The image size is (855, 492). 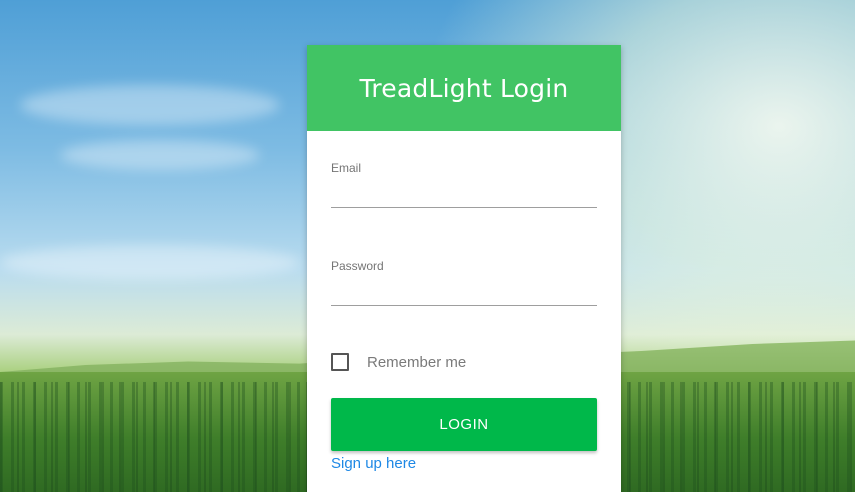 What do you see at coordinates (464, 194) in the screenshot?
I see `email-input` at bounding box center [464, 194].